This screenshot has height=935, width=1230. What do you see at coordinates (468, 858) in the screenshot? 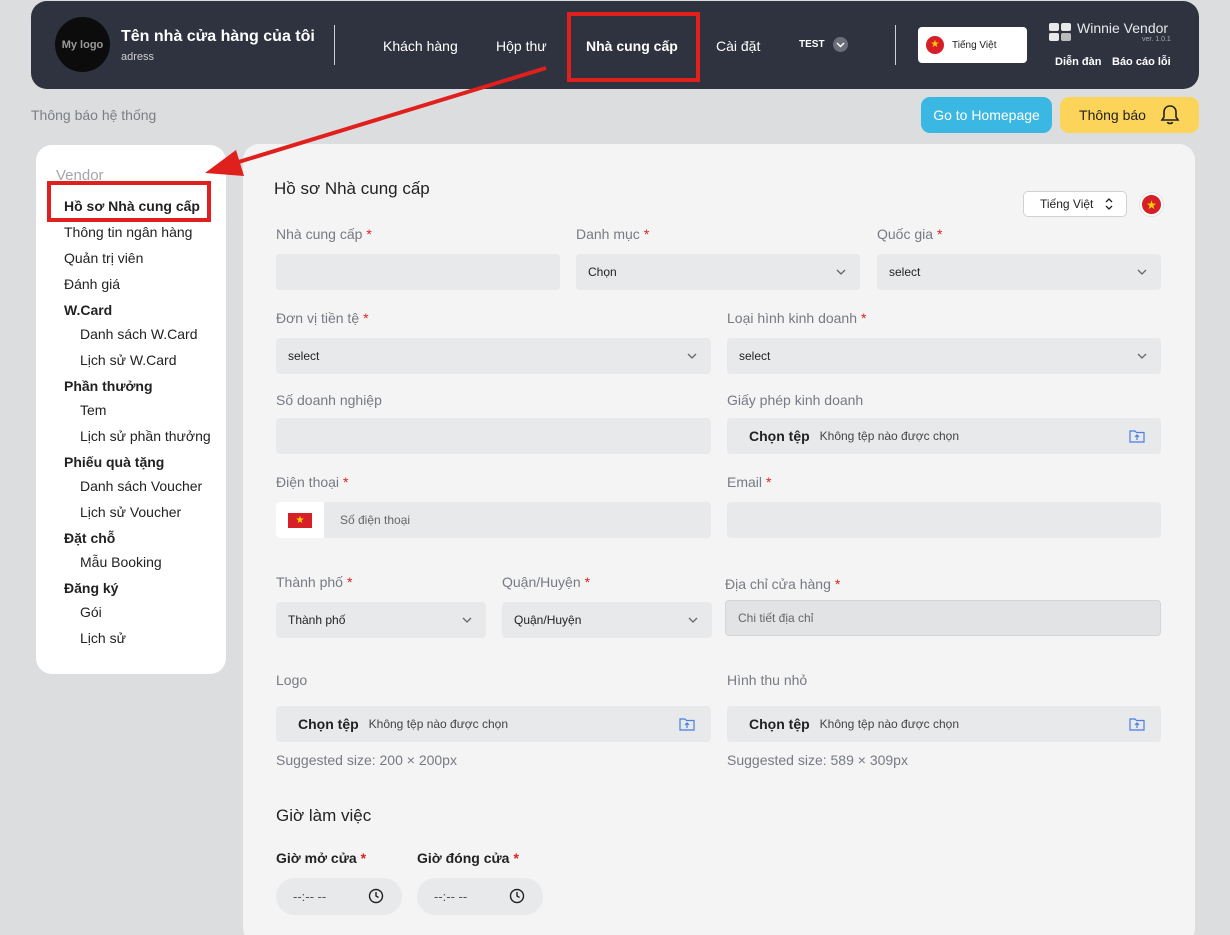
I see `close-time-label: Giờ đóng cửa *` at bounding box center [468, 858].